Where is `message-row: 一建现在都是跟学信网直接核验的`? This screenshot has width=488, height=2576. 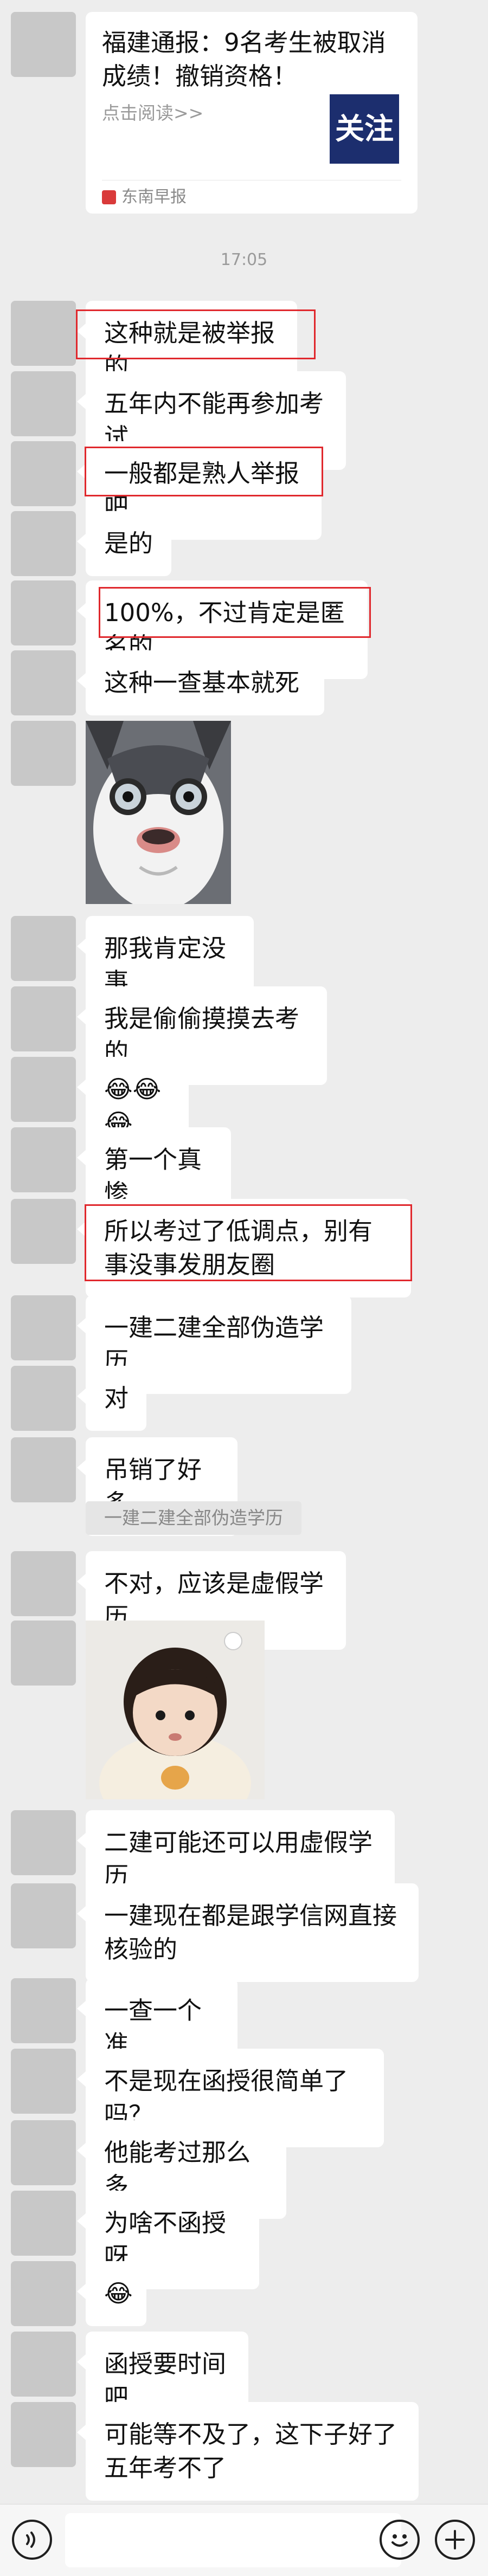
message-row: 一建现在都是跟学信网直接核验的 is located at coordinates (244, 1932).